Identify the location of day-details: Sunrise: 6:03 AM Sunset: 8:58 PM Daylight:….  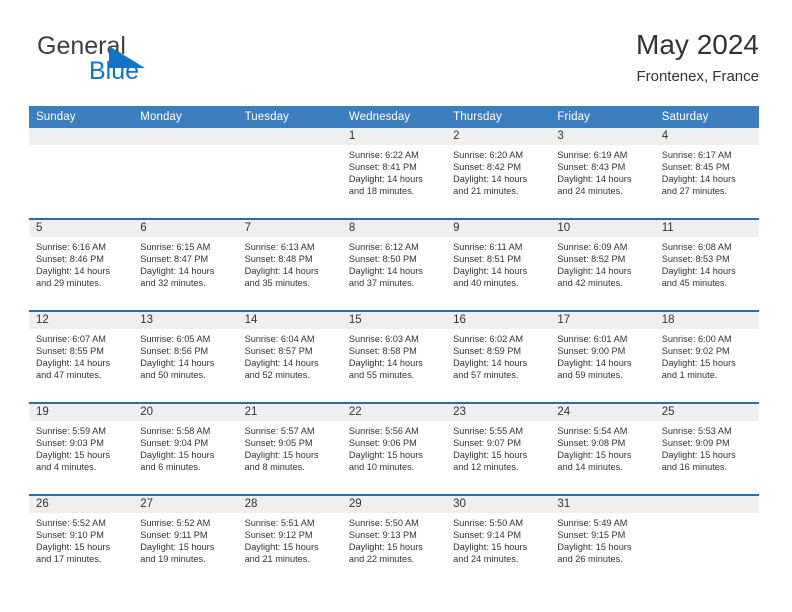
(394, 355).